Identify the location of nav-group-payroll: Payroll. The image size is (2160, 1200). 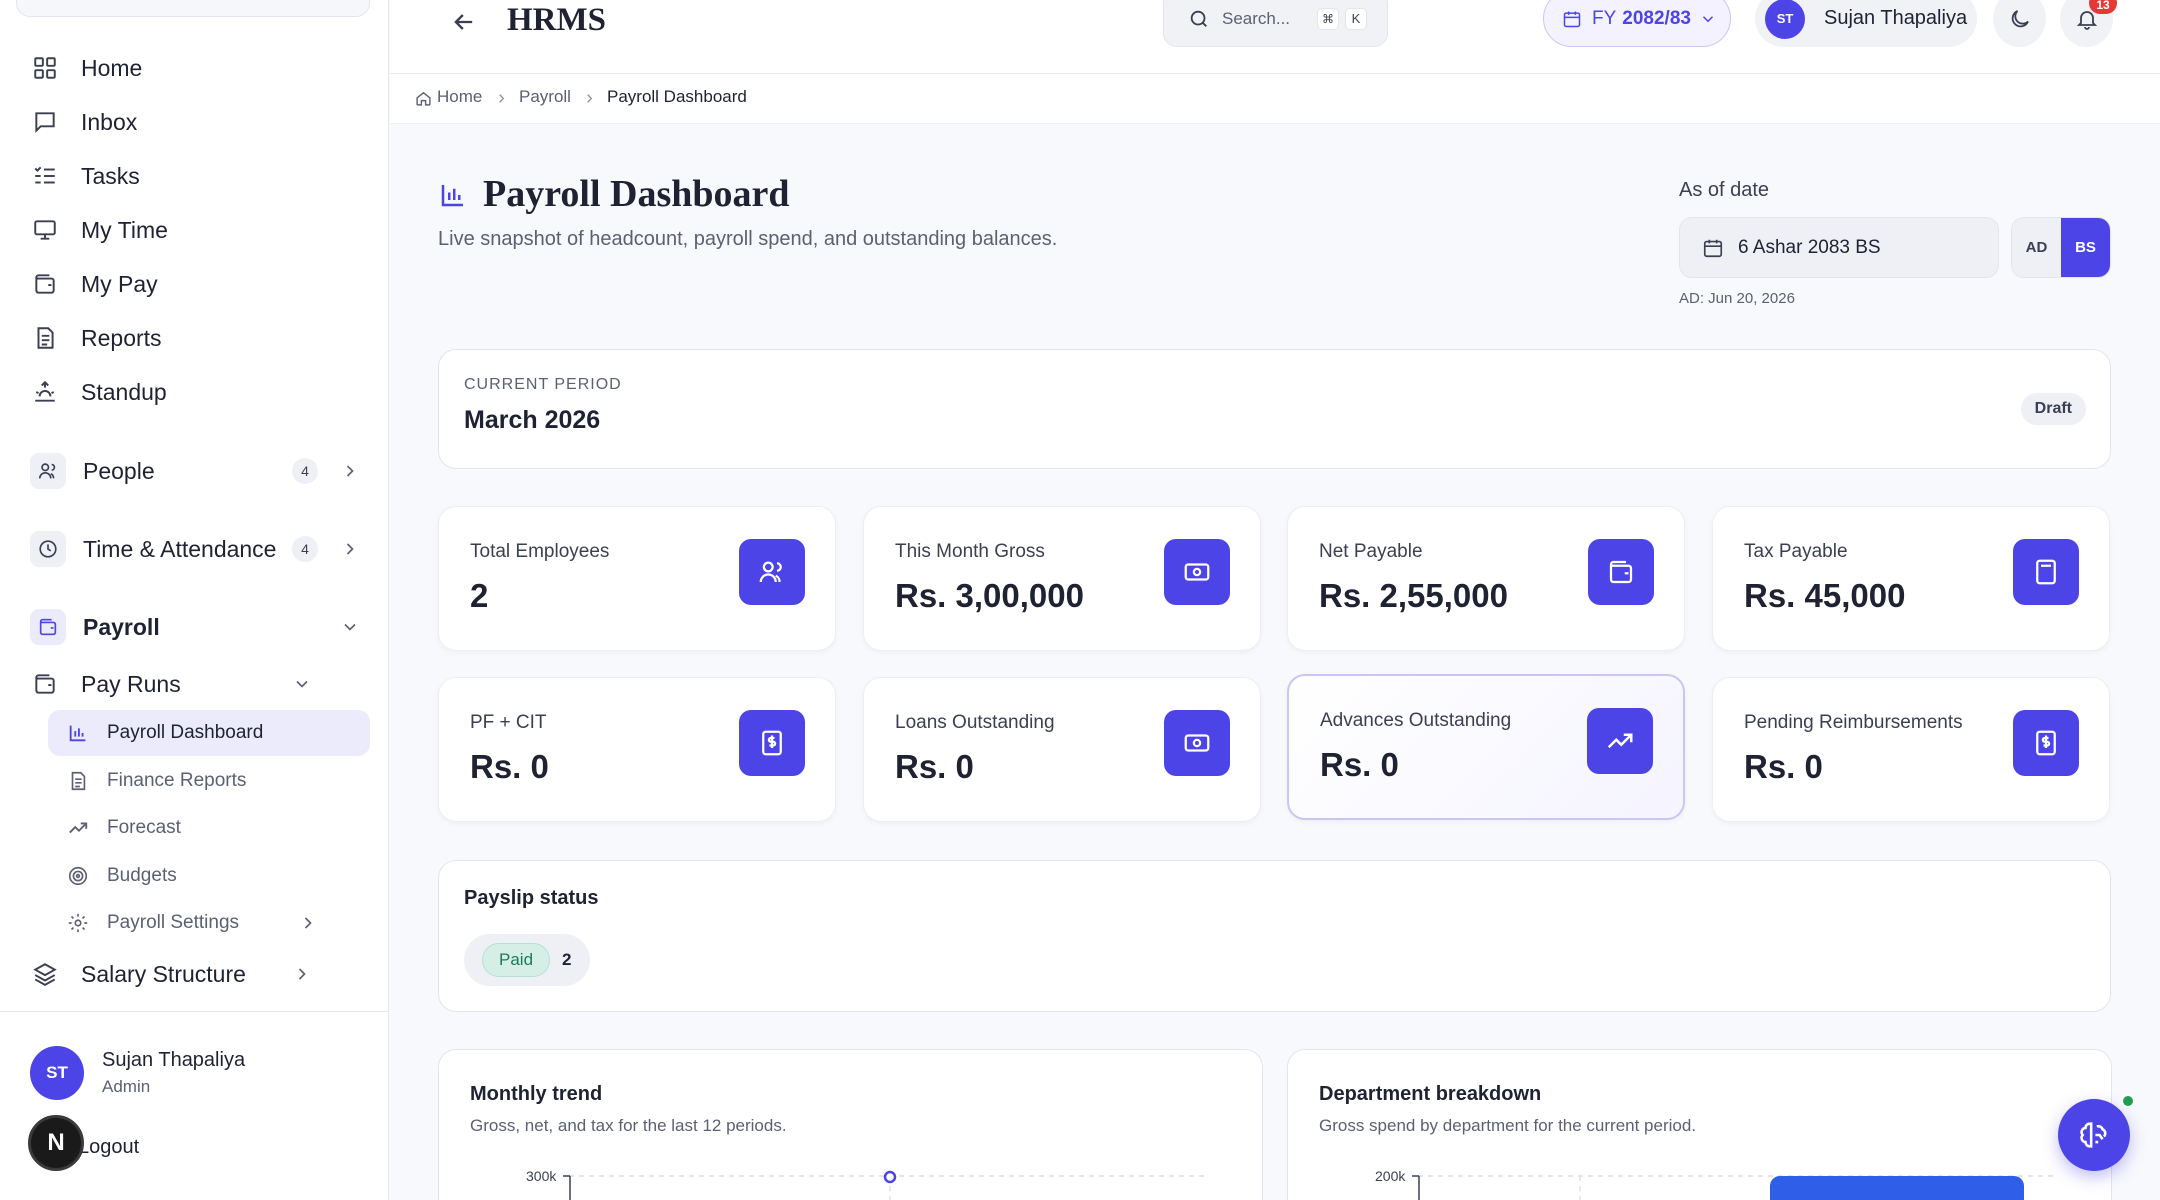
(195, 627).